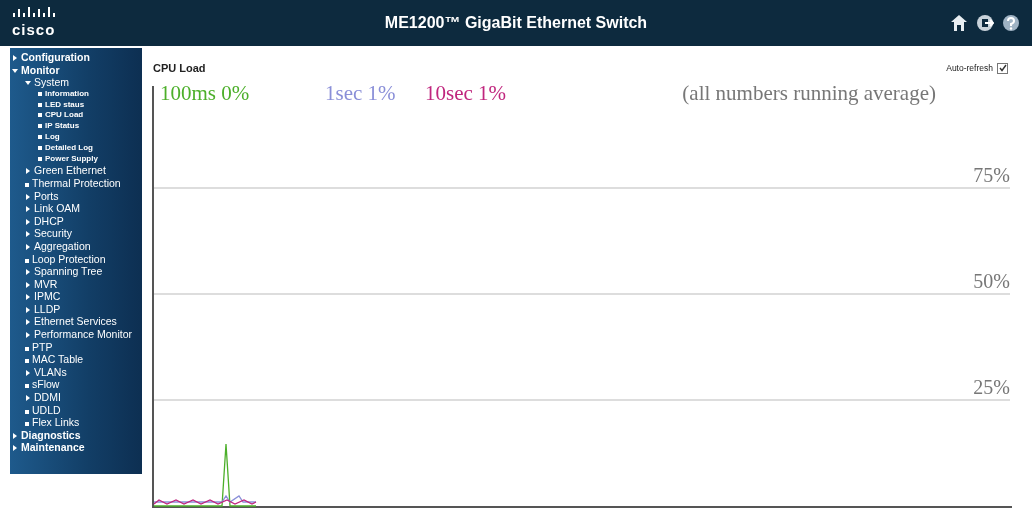 This screenshot has height=522, width=1032. Describe the element at coordinates (179, 68) in the screenshot. I see `page-title: CPU Load` at that location.